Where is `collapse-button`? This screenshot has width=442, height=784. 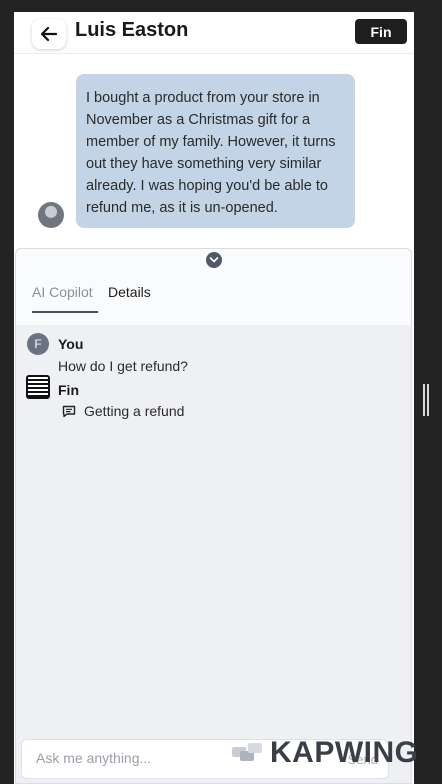
collapse-button is located at coordinates (214, 260).